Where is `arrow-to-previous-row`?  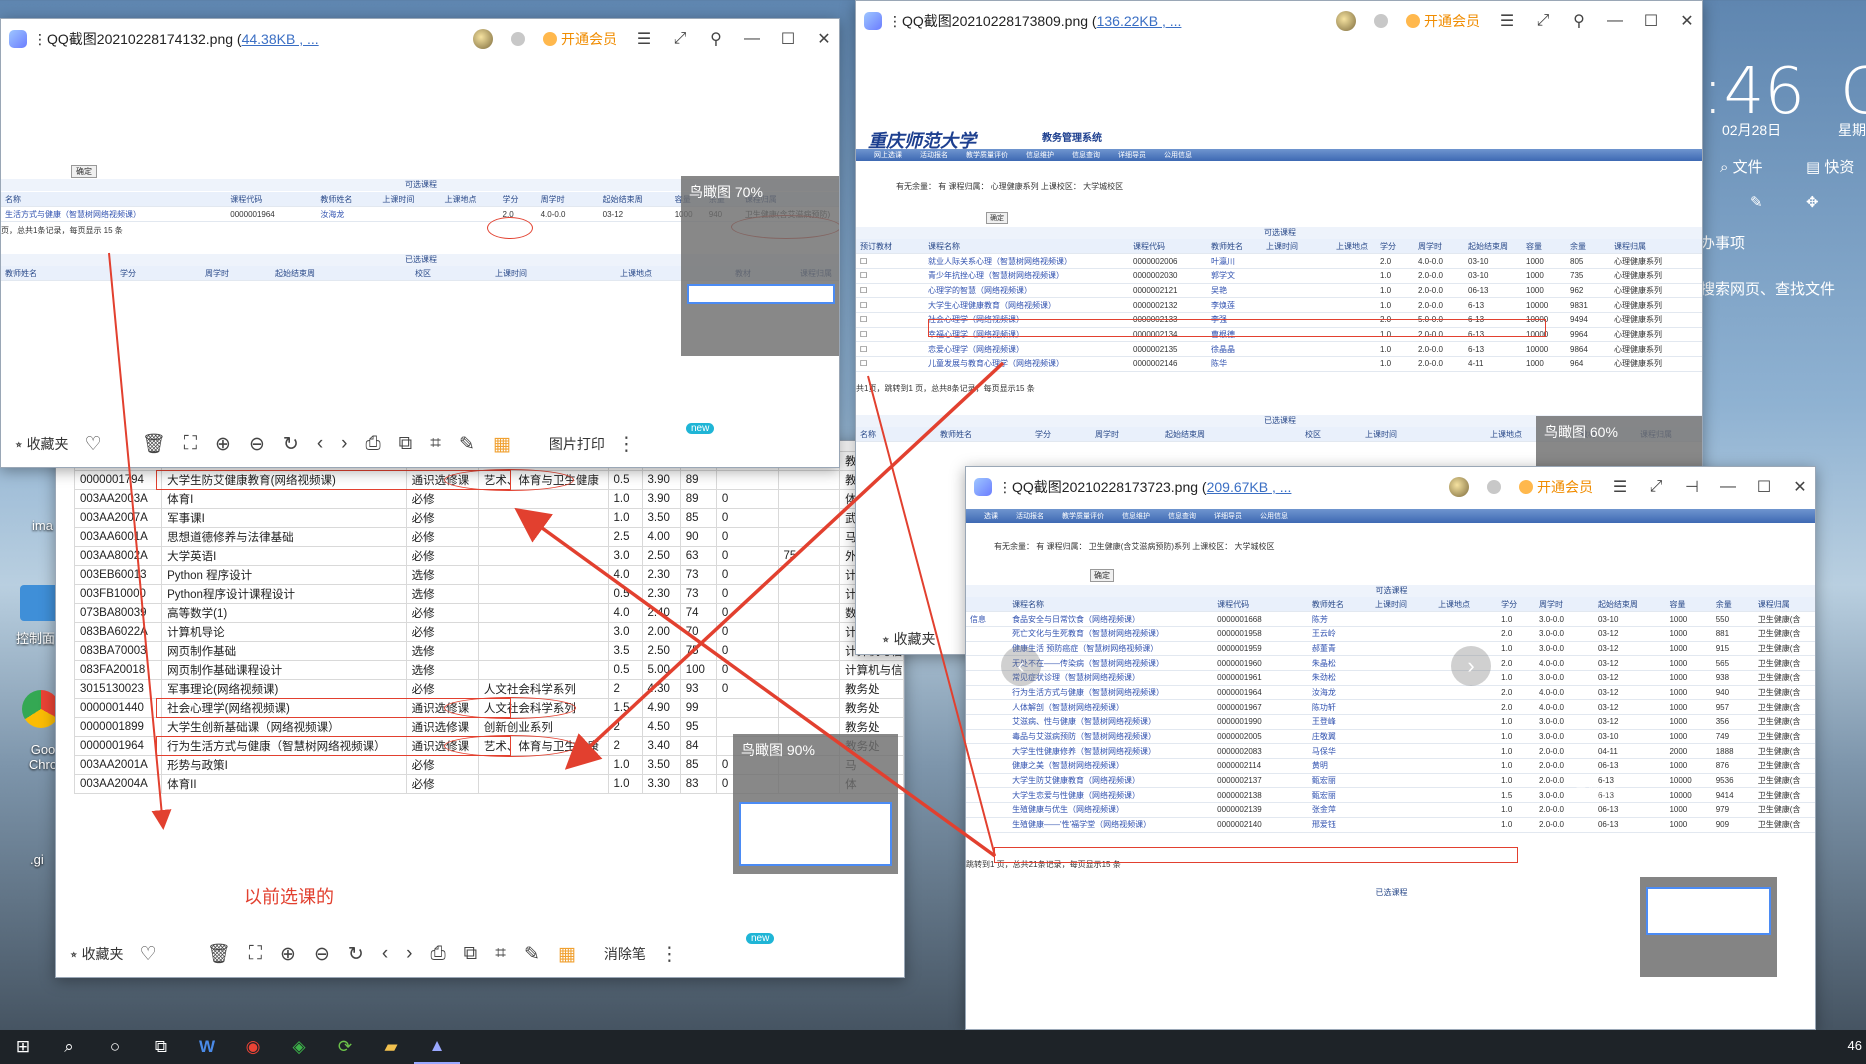 arrow-to-previous-row is located at coordinates (140, 541).